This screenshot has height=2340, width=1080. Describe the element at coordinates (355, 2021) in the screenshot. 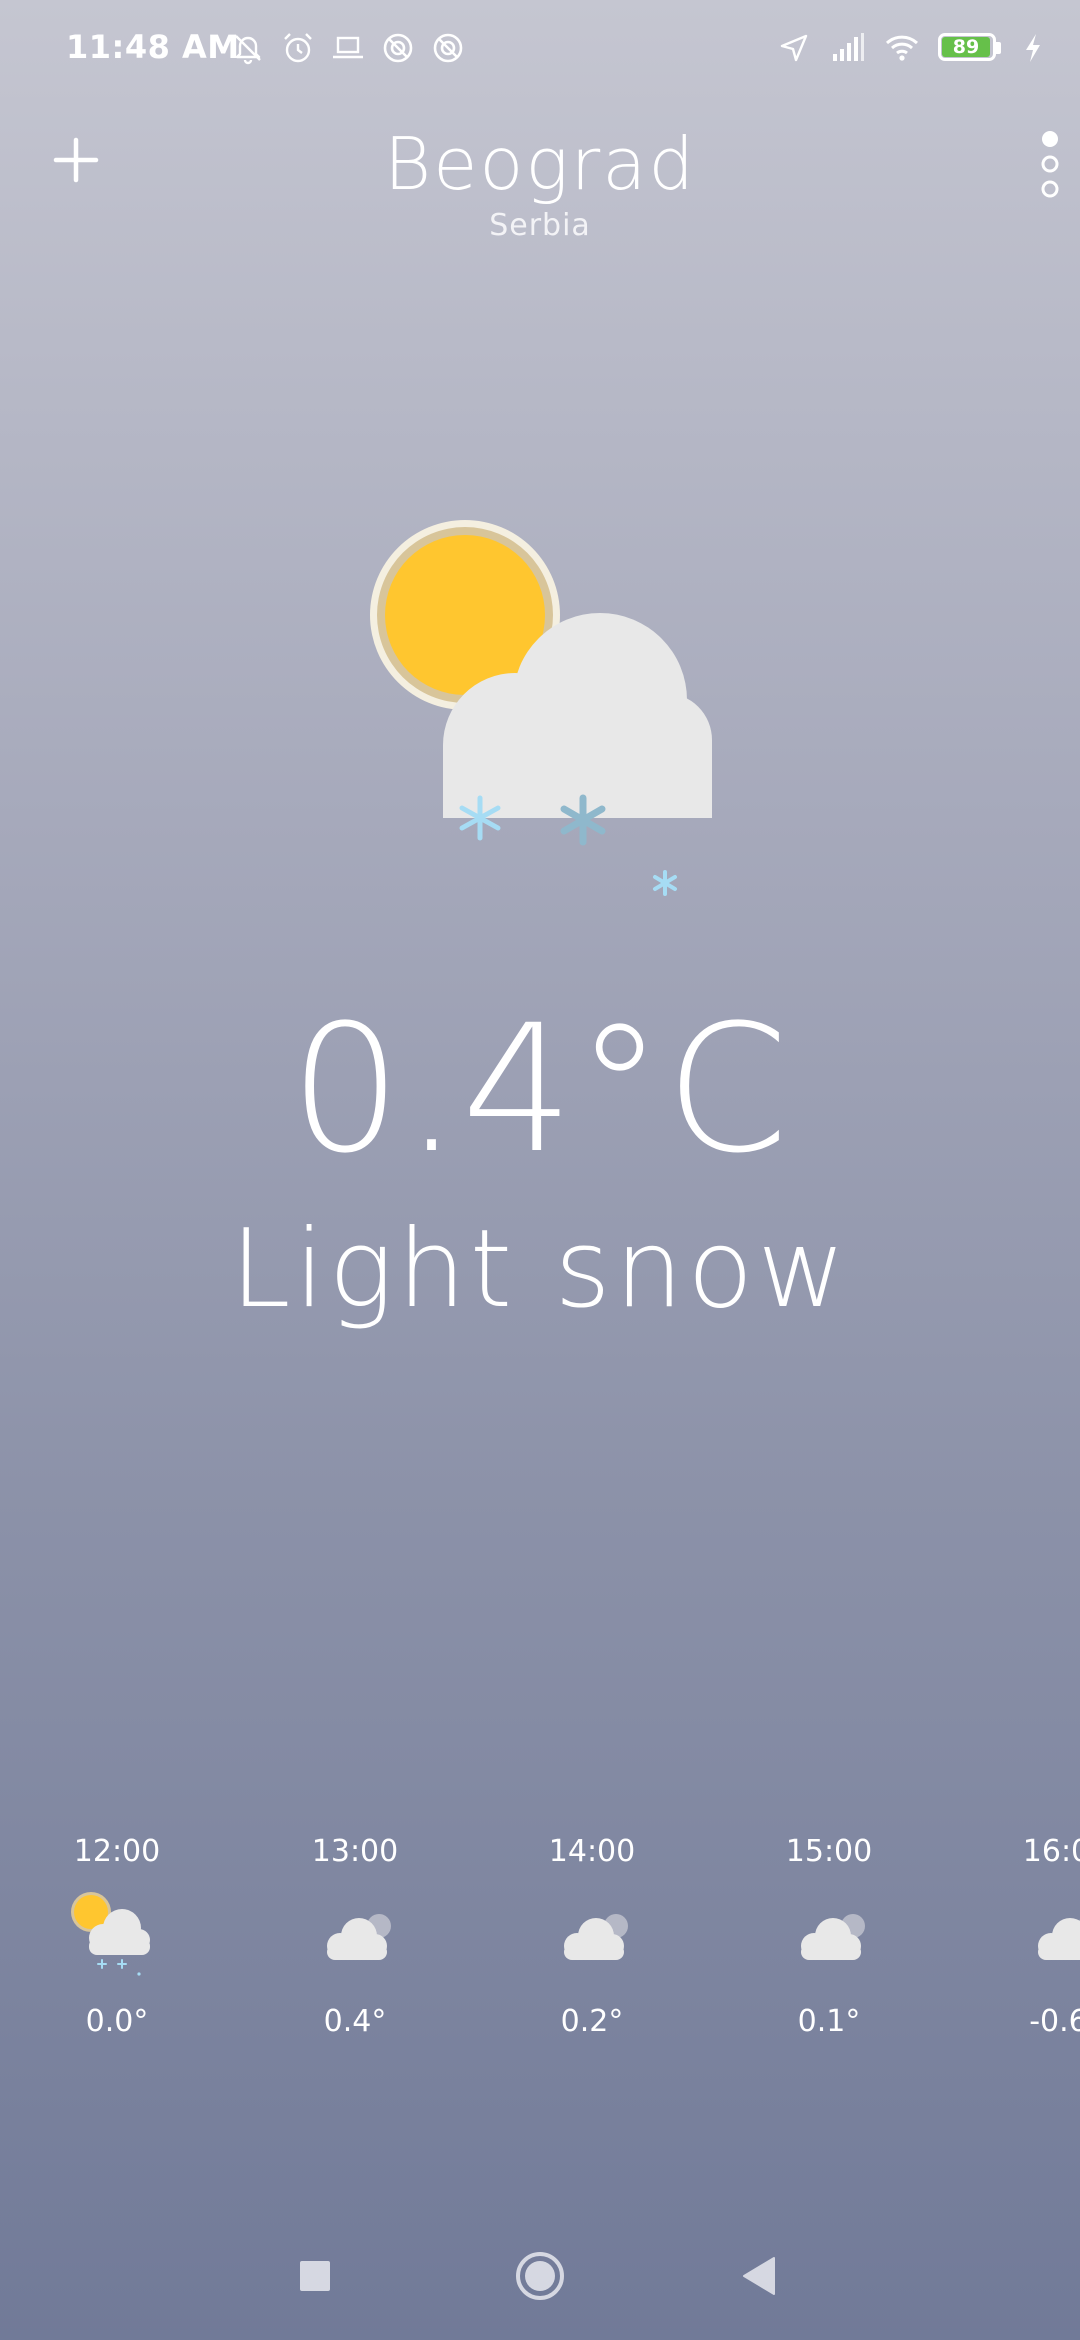

I see `hour-temperature: 0.4°` at that location.